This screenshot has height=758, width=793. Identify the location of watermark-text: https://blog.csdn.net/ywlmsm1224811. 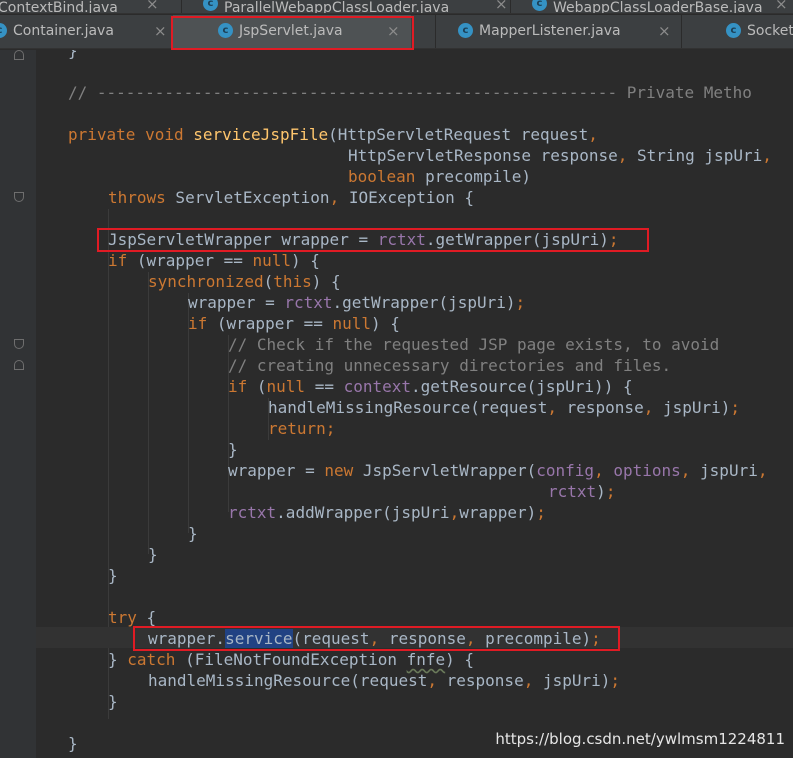
(640, 739).